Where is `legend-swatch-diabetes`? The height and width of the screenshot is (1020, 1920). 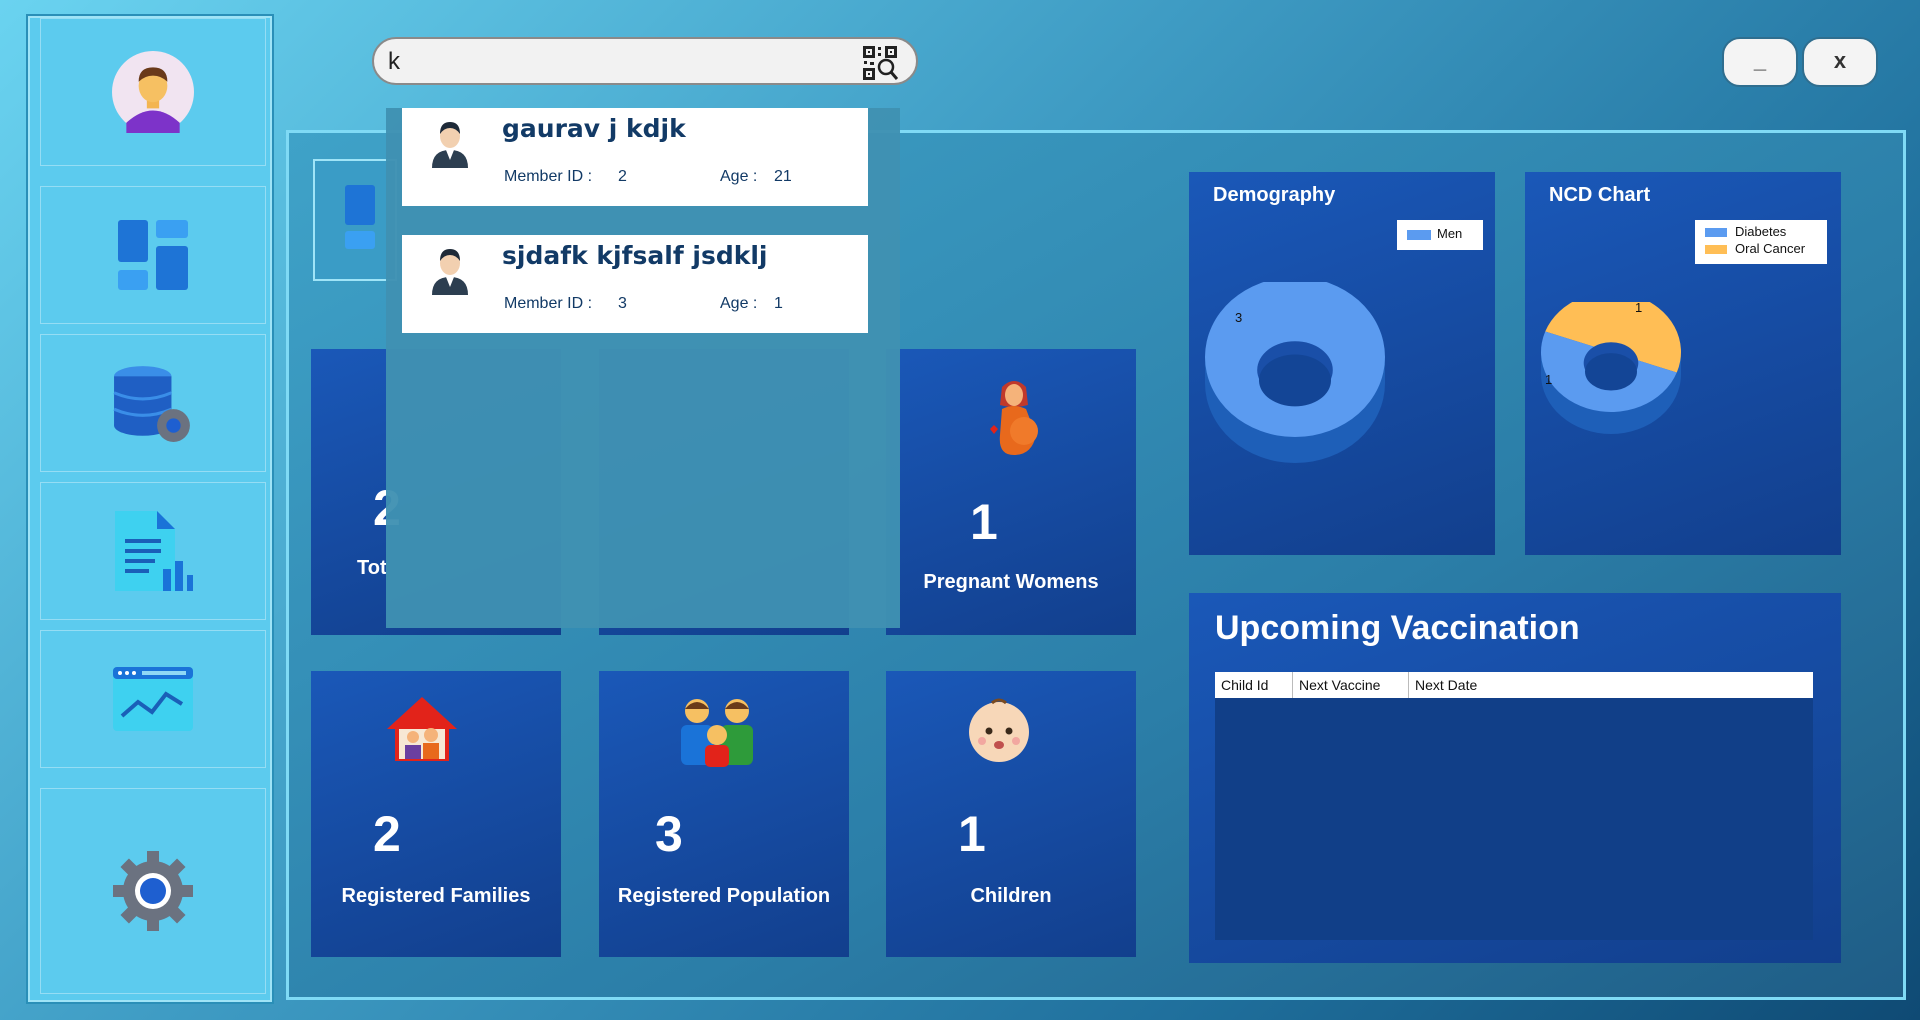
legend-swatch-diabetes is located at coordinates (1716, 232).